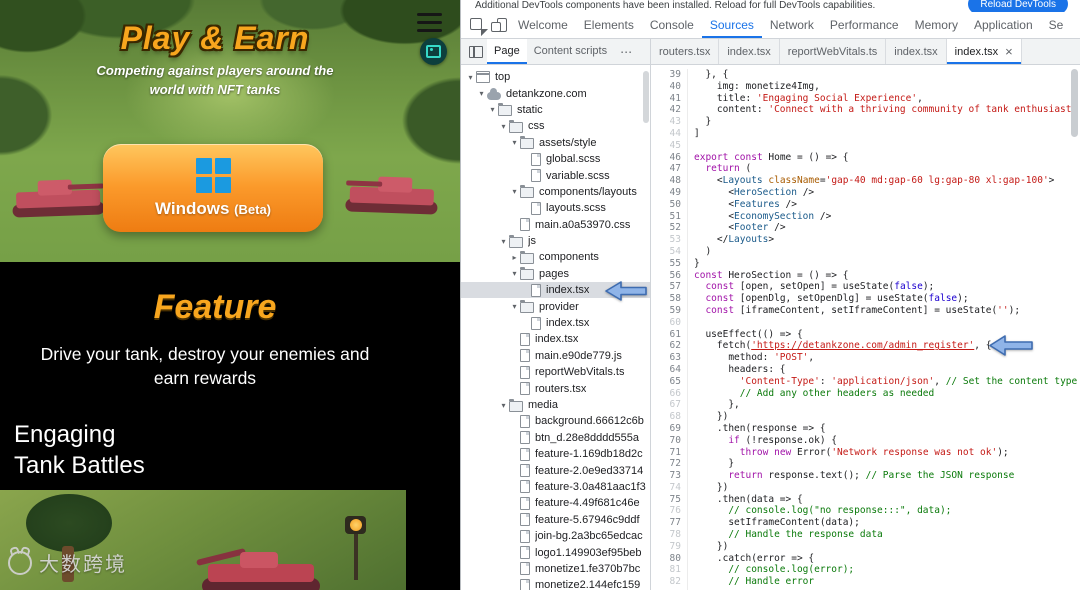 This screenshot has width=1080, height=590. What do you see at coordinates (666, 523) in the screenshot?
I see `line-number-77: 77` at bounding box center [666, 523].